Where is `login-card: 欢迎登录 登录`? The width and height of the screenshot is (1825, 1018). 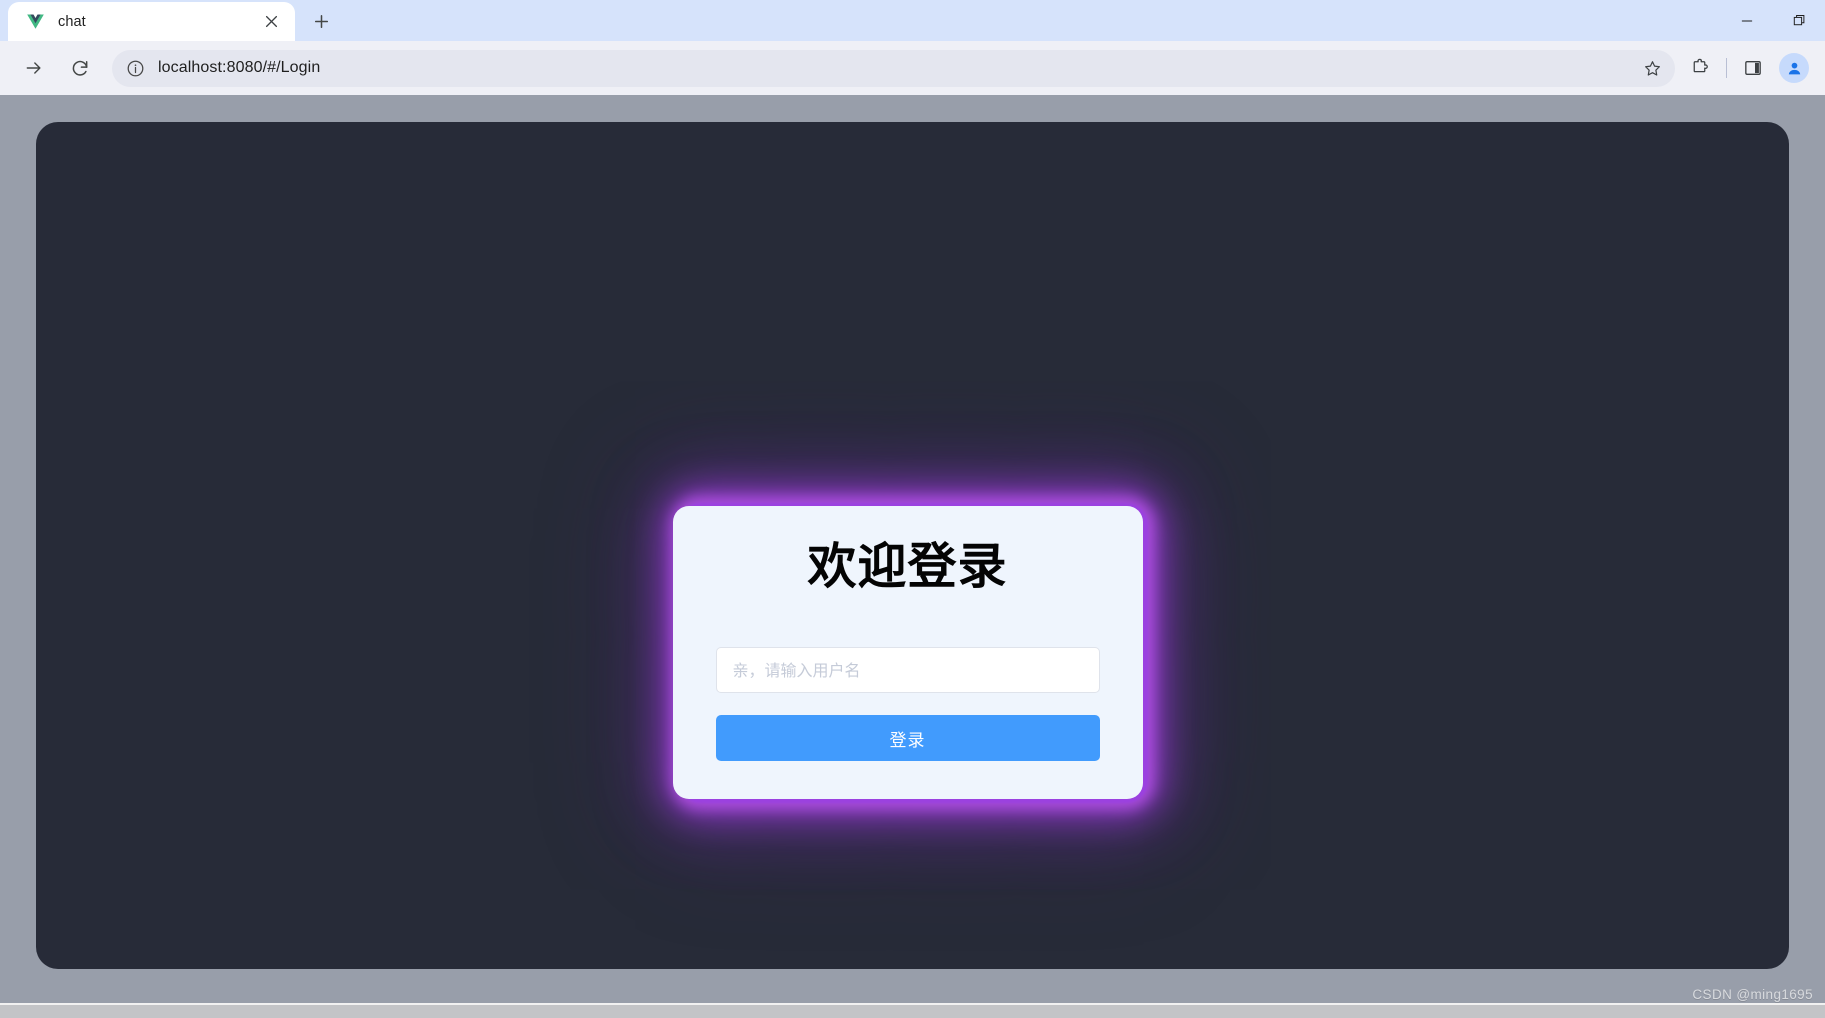 login-card: 欢迎登录 登录 is located at coordinates (907, 653).